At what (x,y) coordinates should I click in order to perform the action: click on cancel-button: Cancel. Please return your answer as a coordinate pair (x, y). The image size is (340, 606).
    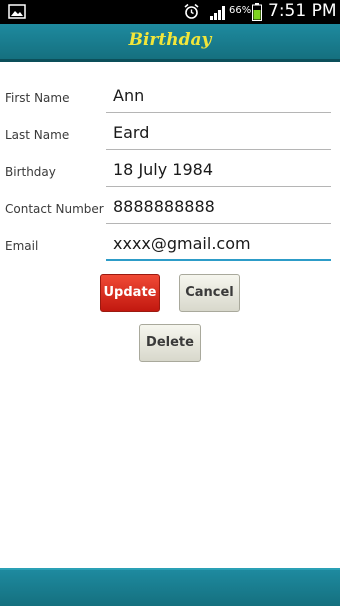
    Looking at the image, I should click on (209, 293).